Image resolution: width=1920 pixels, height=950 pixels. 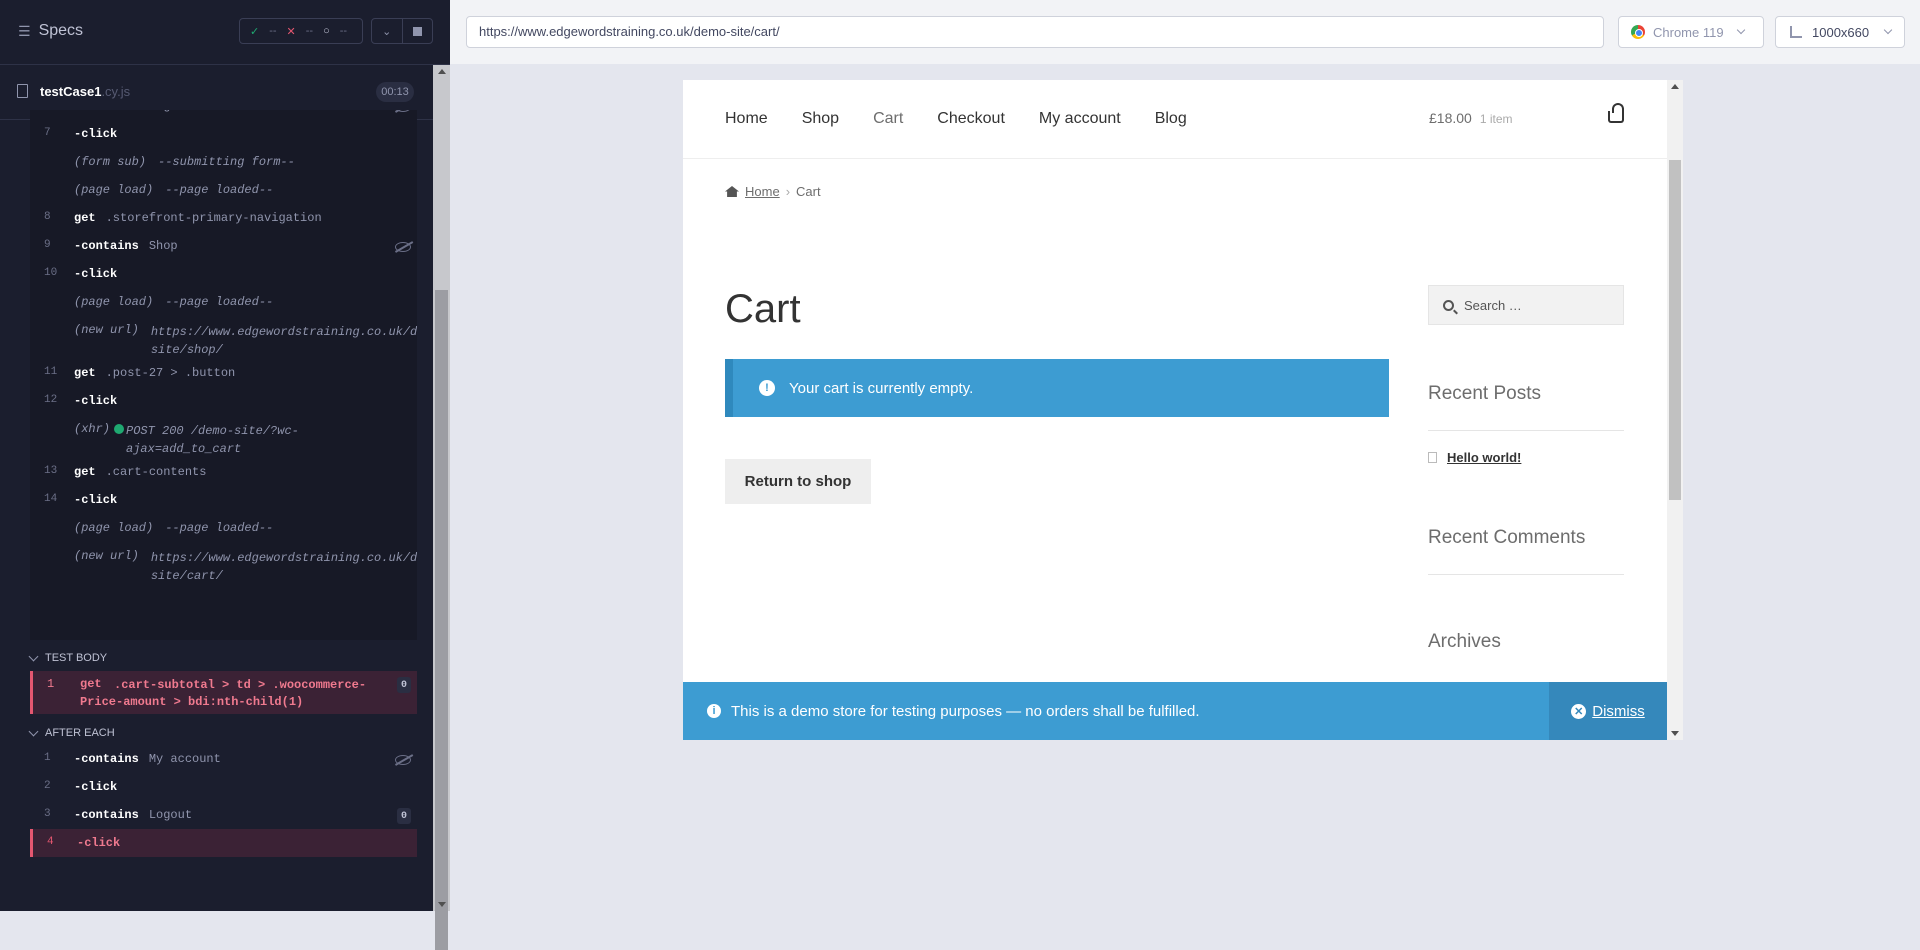 What do you see at coordinates (92, 429) in the screenshot?
I see `command-name: (xhr)` at bounding box center [92, 429].